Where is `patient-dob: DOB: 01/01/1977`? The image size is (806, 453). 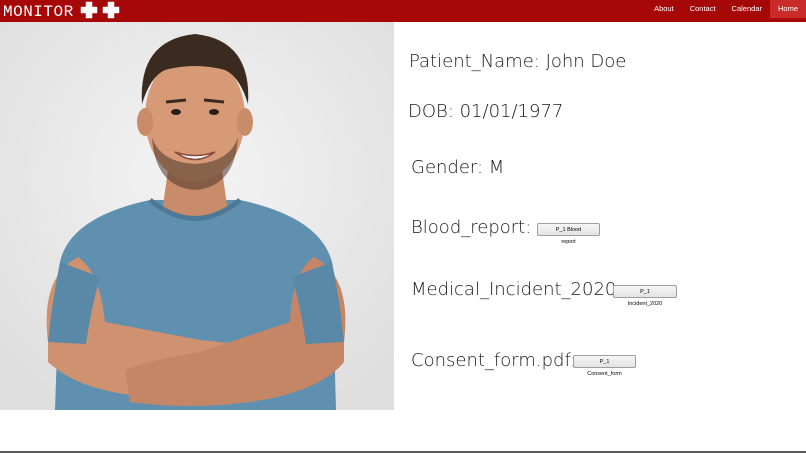
patient-dob: DOB: 01/01/1977 is located at coordinates (486, 111).